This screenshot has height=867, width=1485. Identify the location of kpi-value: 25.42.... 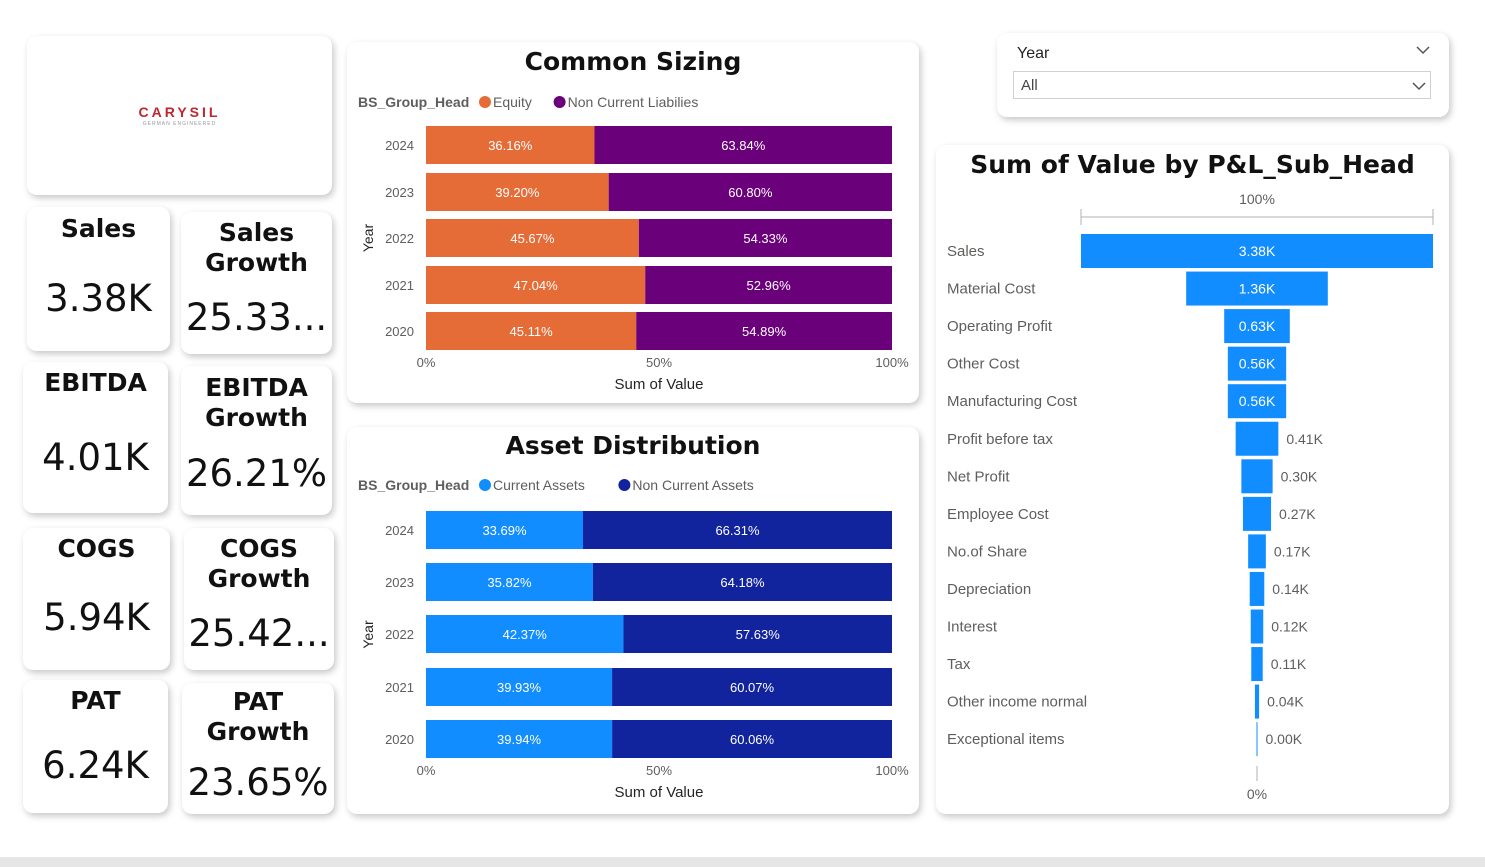
(259, 633).